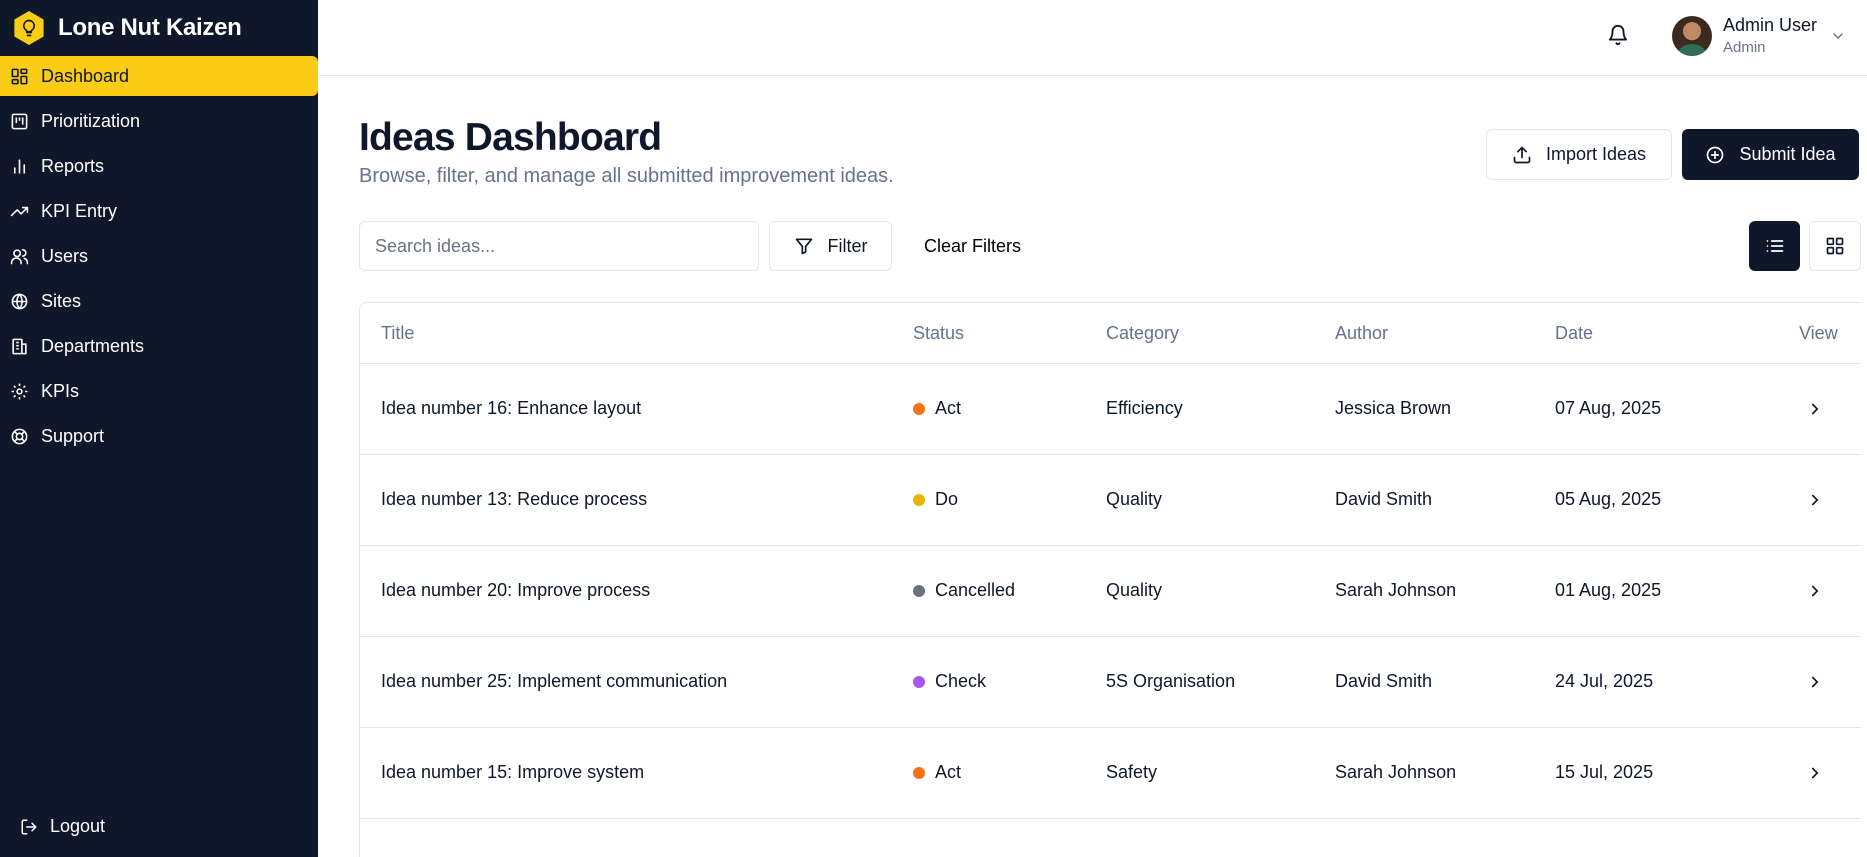  Describe the element at coordinates (1604, 681) in the screenshot. I see `idea-date: 24 Jul, 2025` at that location.